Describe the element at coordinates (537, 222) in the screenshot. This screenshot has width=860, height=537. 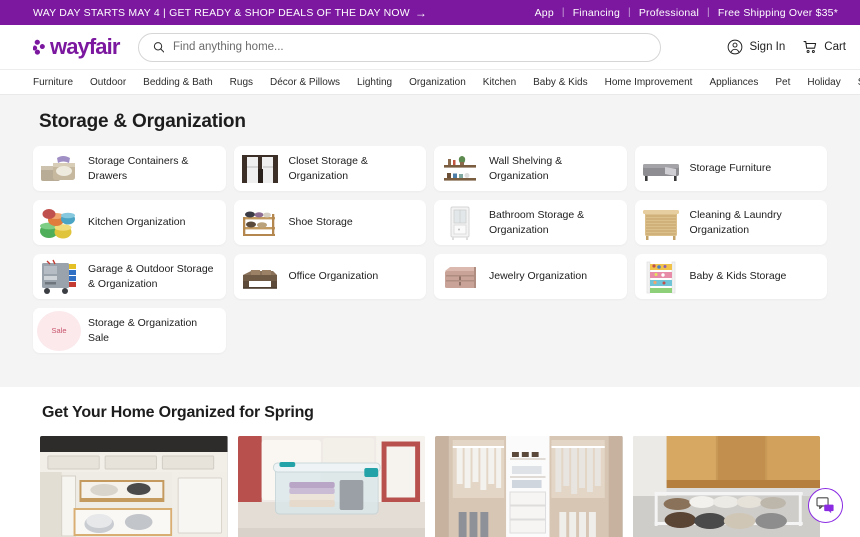
I see `category-tile-label: Bathroom Storage & Organization` at that location.